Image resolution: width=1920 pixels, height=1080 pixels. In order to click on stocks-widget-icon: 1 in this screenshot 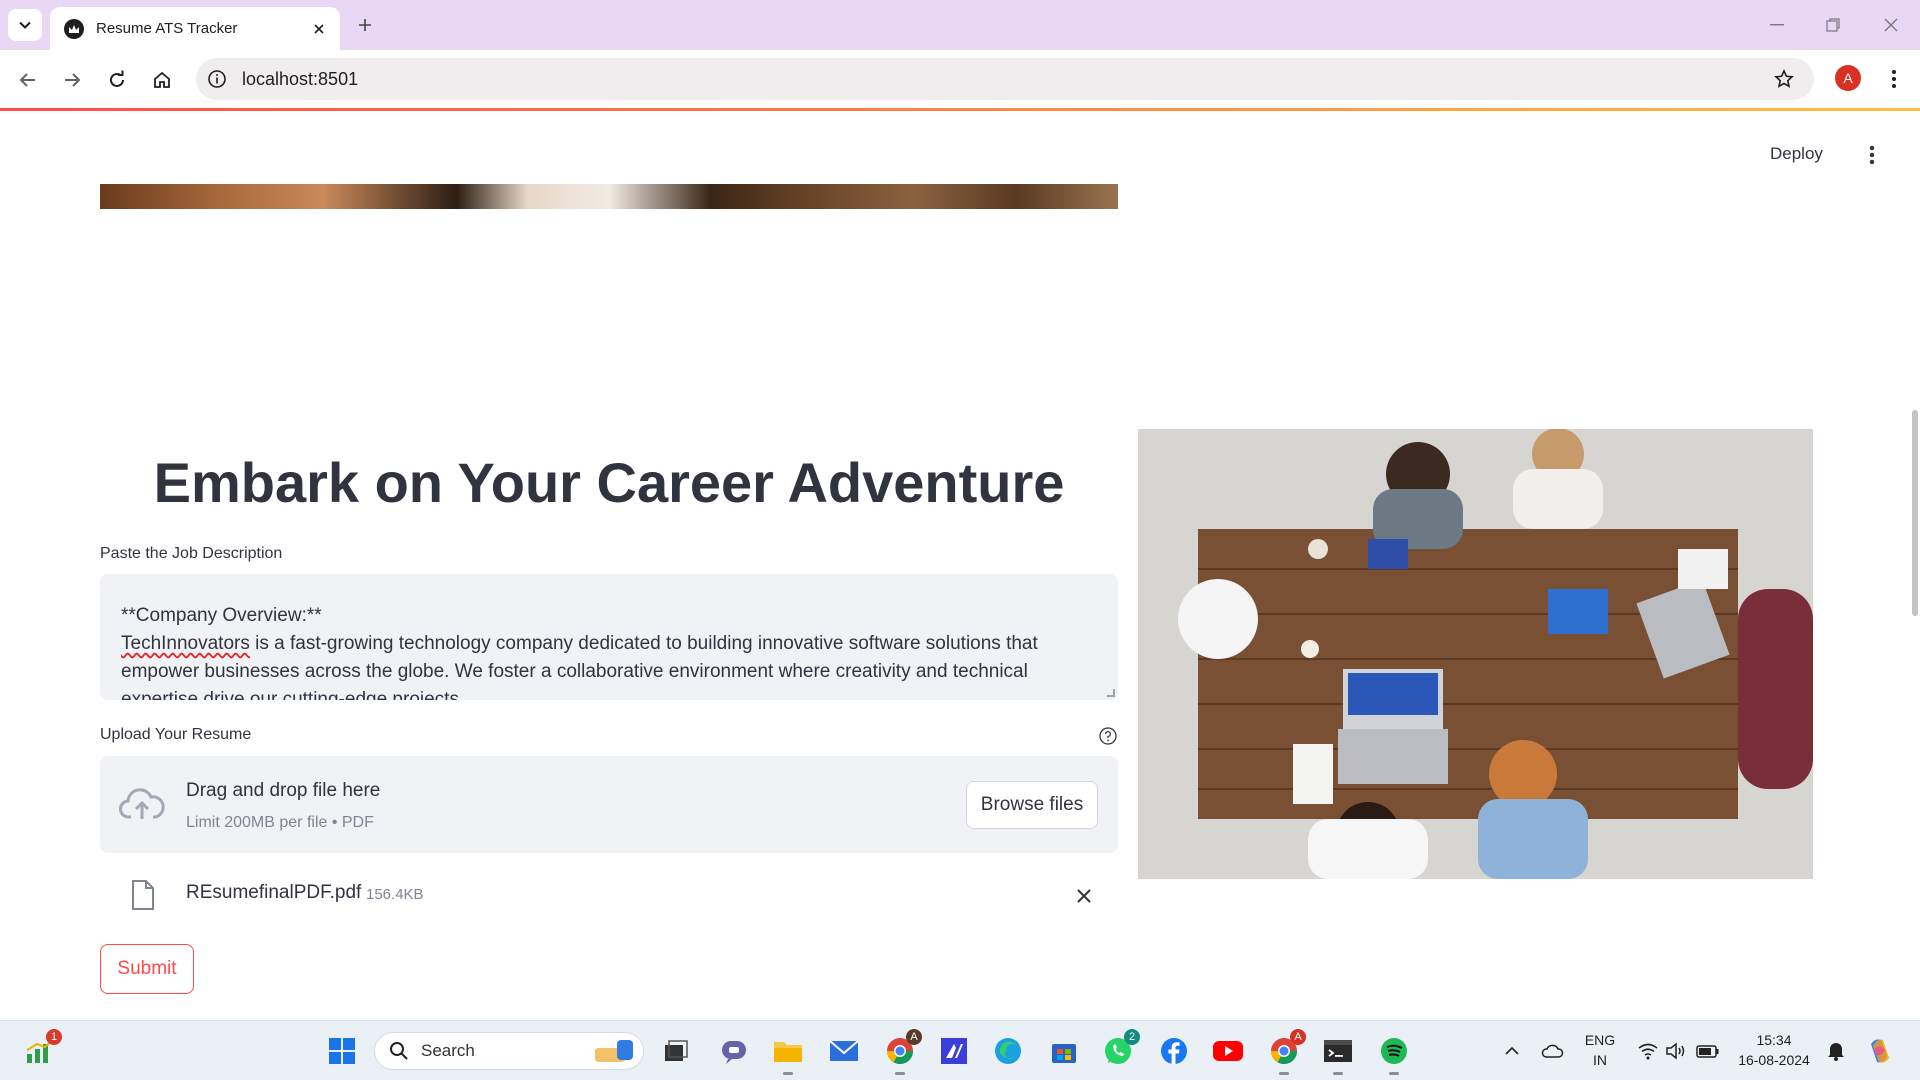, I will do `click(42, 1049)`.